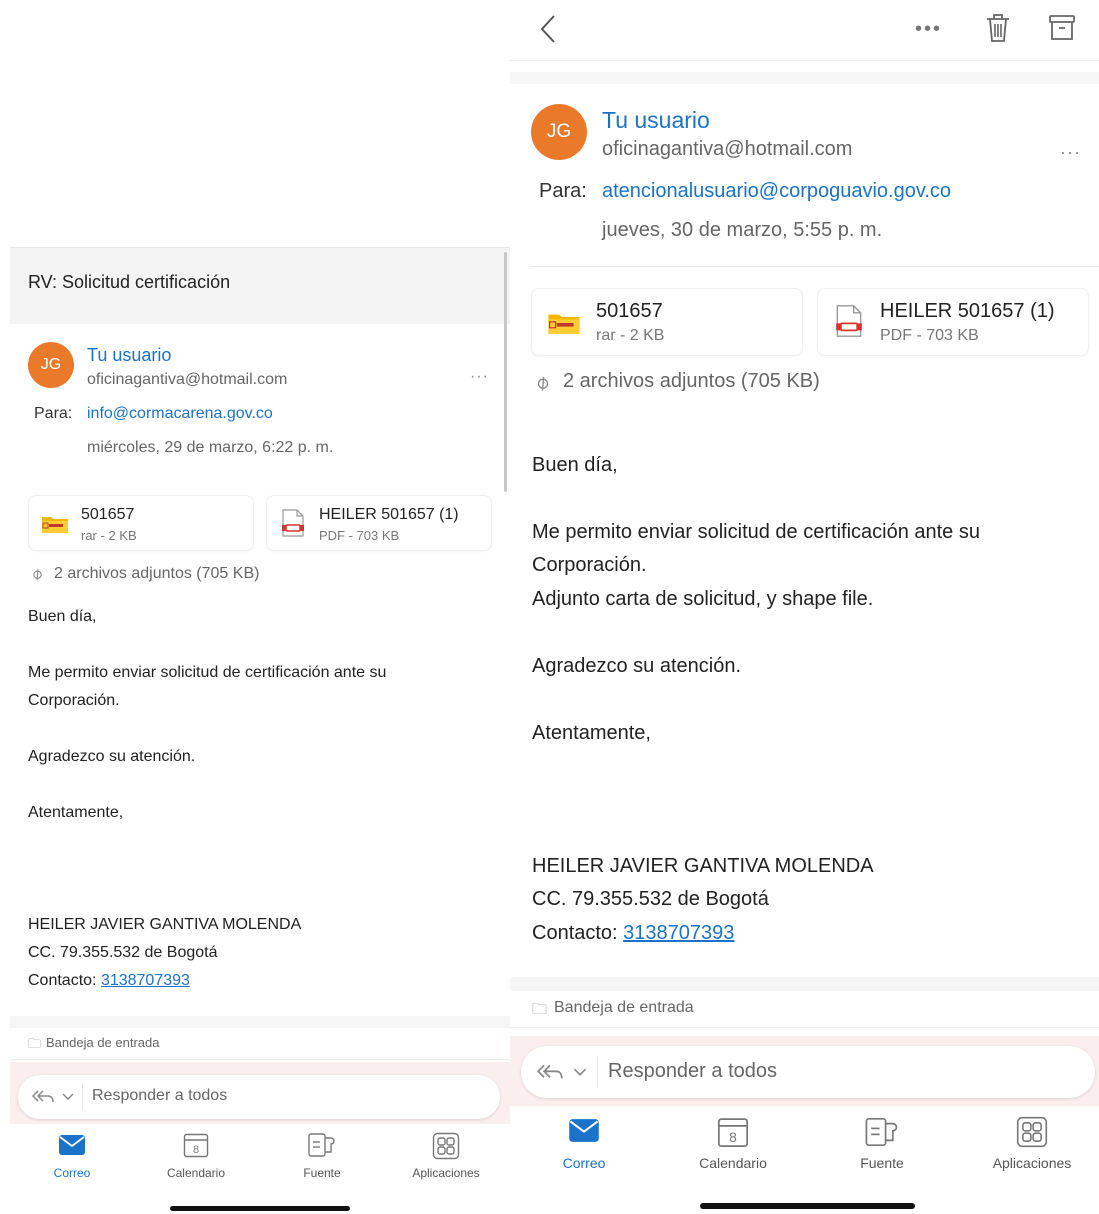  What do you see at coordinates (260, 285) in the screenshot?
I see `subject-header: RV: Solicitud certificación` at bounding box center [260, 285].